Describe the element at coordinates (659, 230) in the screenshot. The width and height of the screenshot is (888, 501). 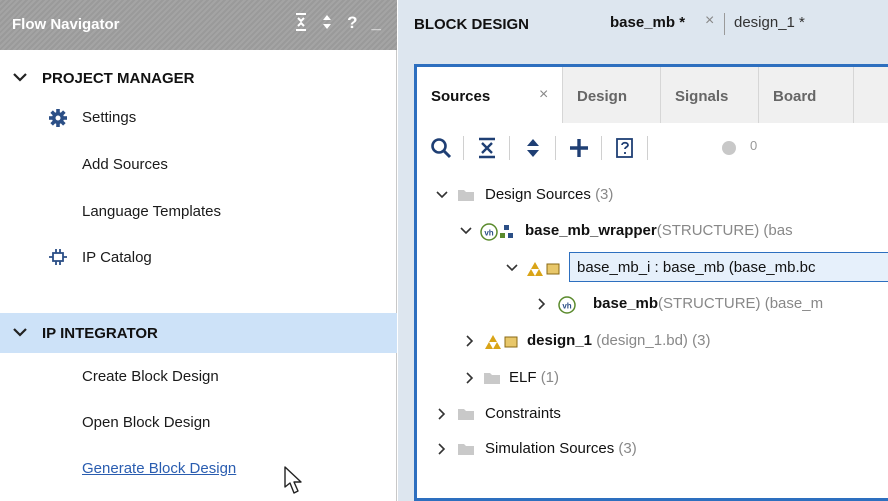
I see `tree-label: base_mb_wrapper(STRUCTURE) (bas` at that location.